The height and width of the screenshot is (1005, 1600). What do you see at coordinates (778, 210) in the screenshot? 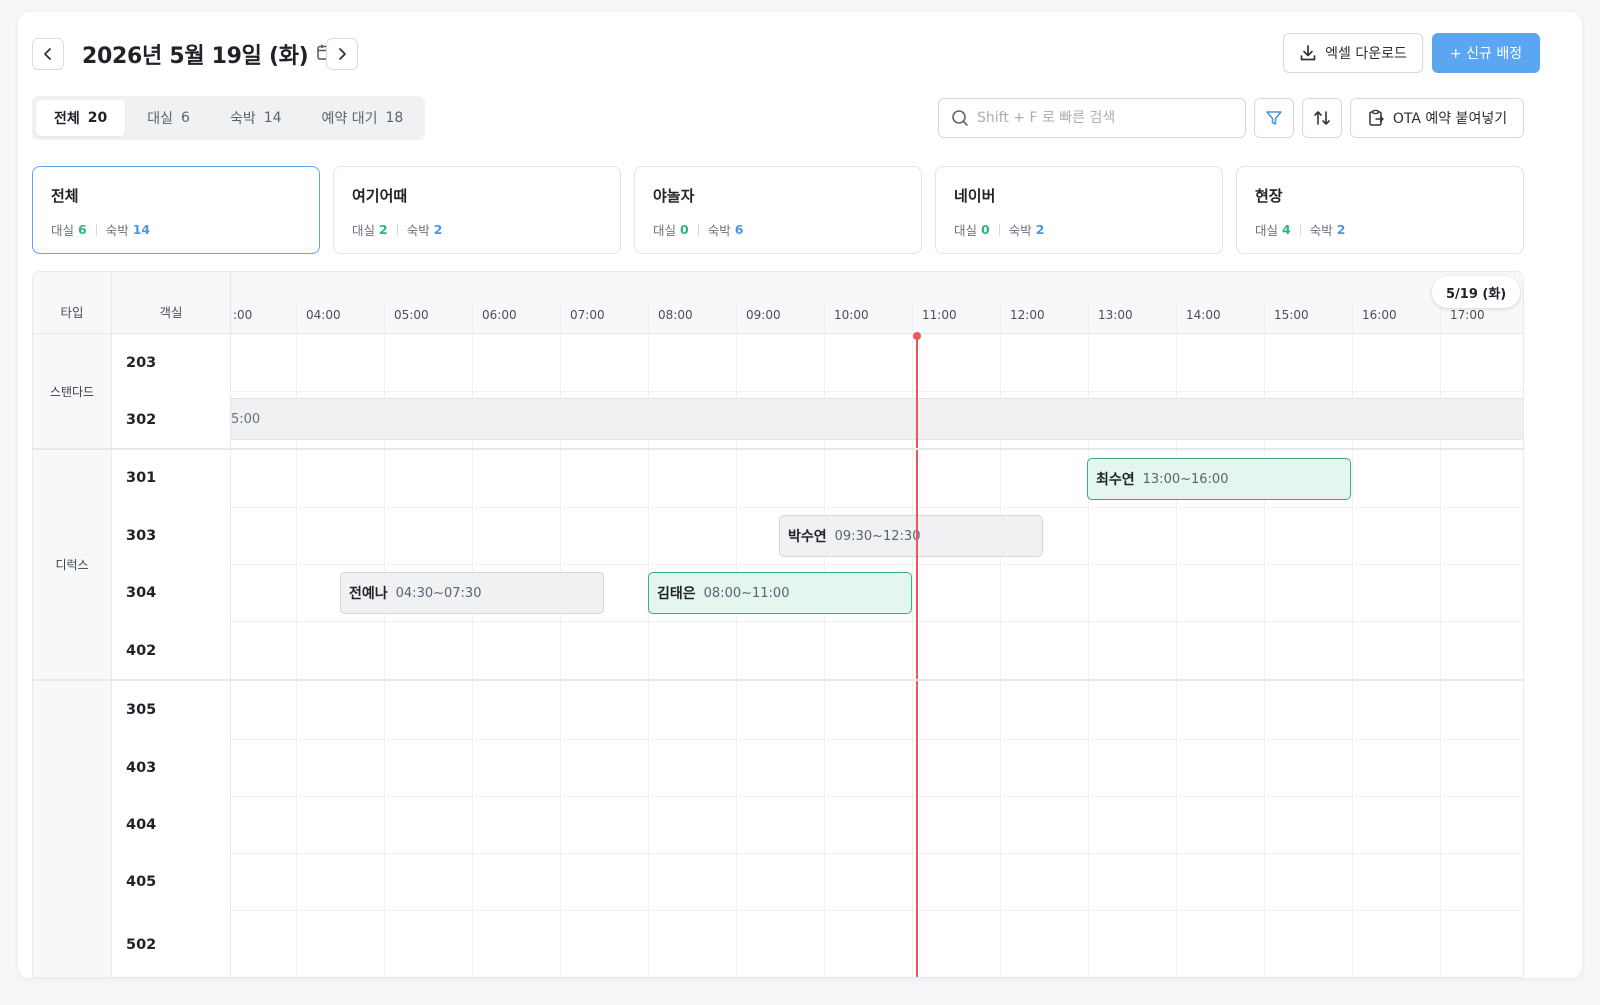
I see `channel-card-yanolja: 야놀자 대실 0 숙박 6` at bounding box center [778, 210].